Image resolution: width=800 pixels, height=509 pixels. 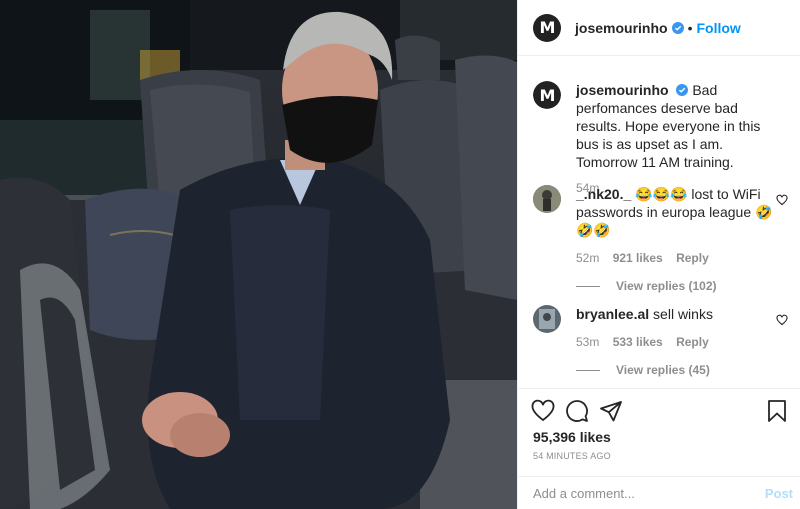 I want to click on comment-username: _.nk20._, so click(x=603, y=194).